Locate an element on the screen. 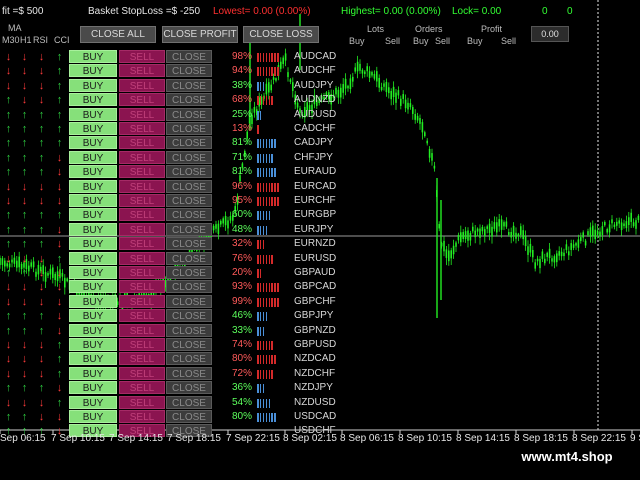 The image size is (640, 480). symbol-label: AUDUSD is located at coordinates (315, 115).